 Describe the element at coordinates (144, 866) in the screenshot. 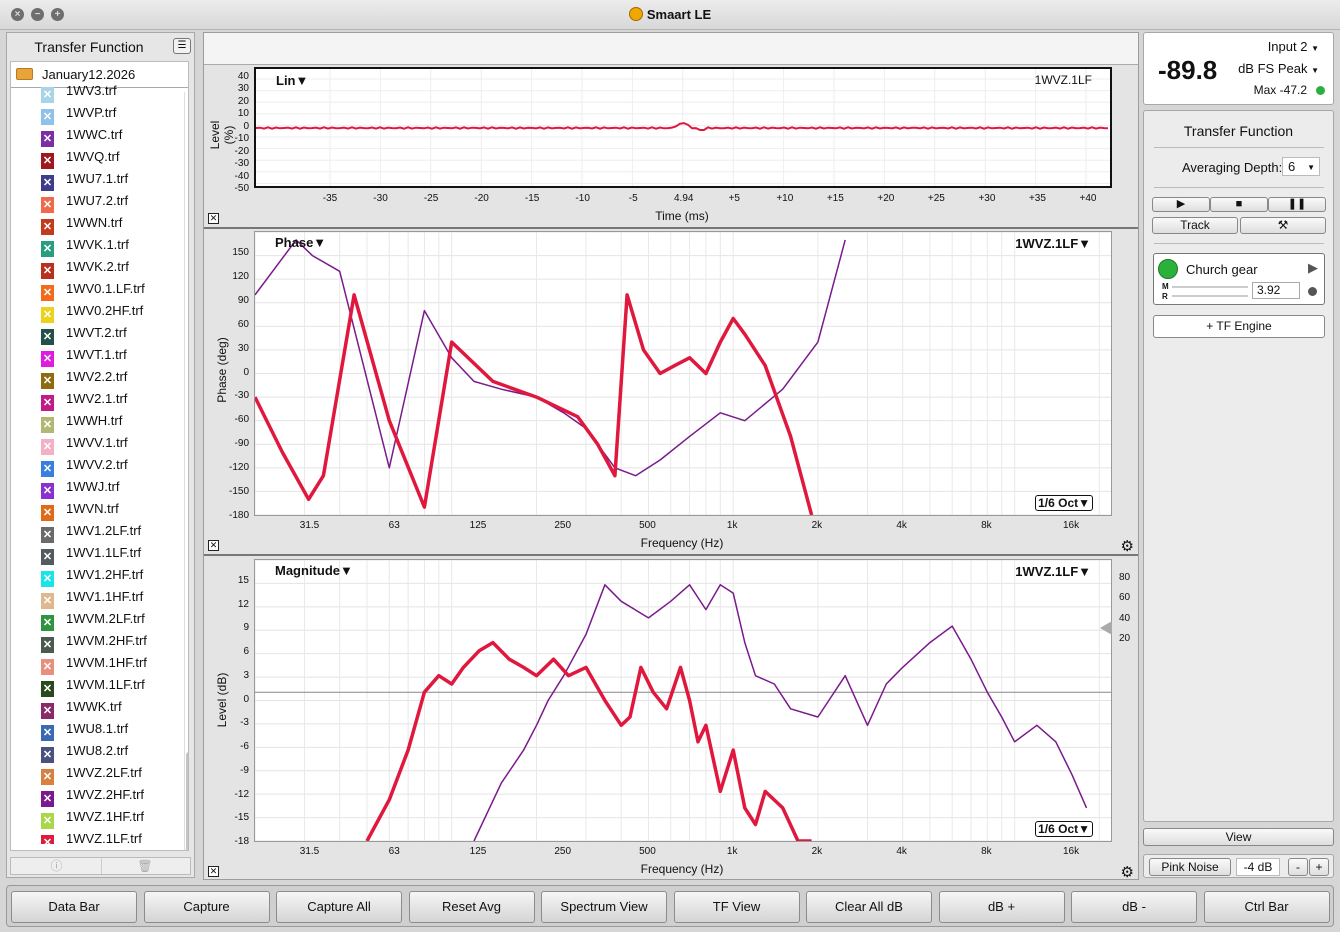

I see `trash-icon: 🗑` at that location.